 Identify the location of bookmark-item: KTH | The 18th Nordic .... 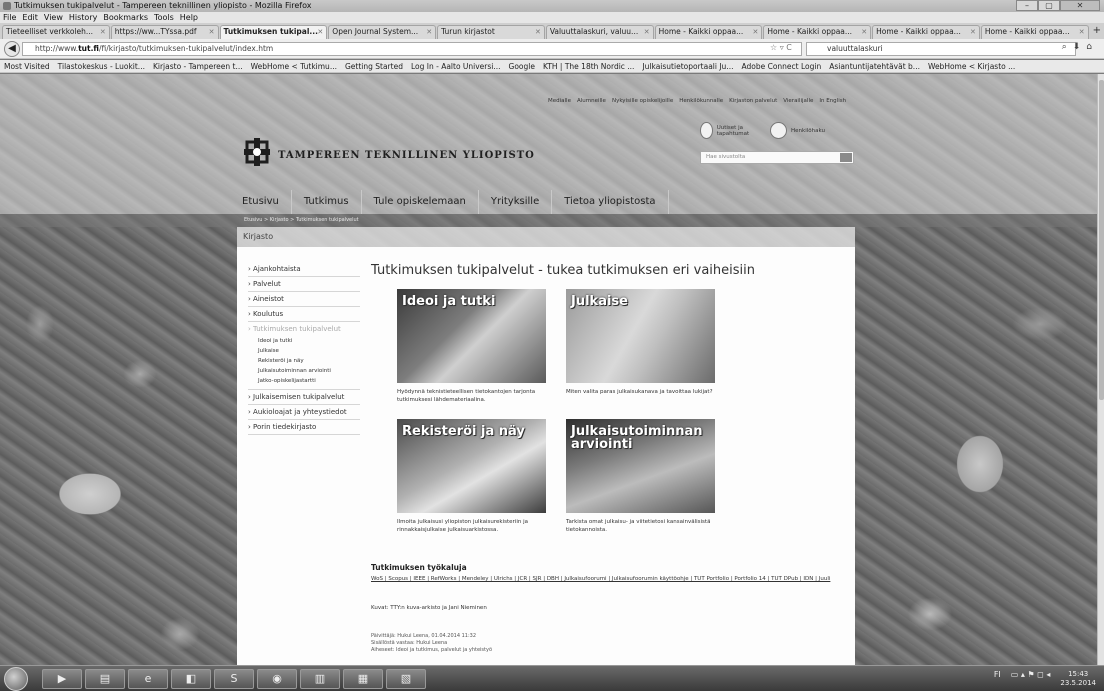
(588, 66).